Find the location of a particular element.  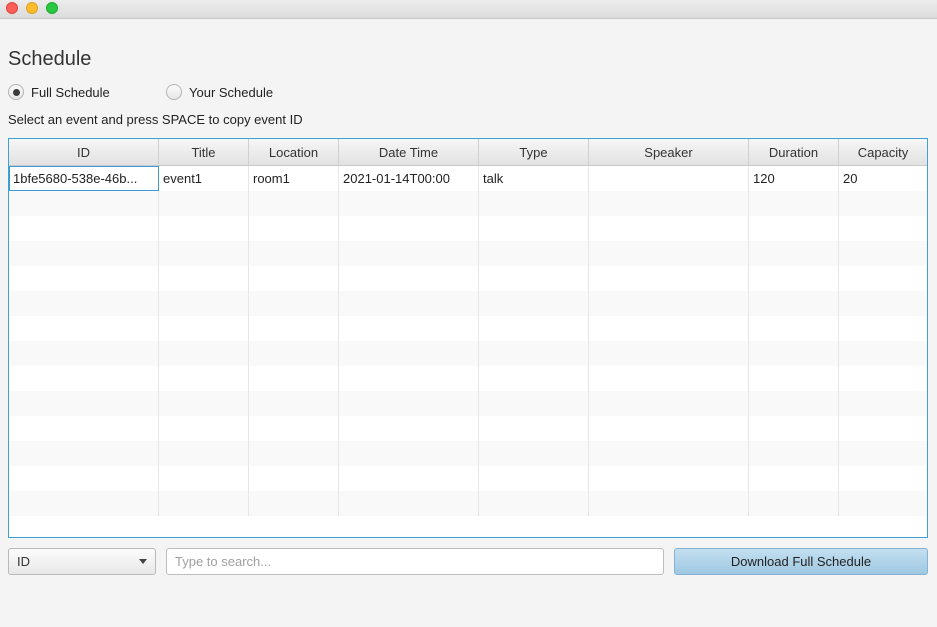

radio-full-schedule: Full Schedule is located at coordinates (59, 92).